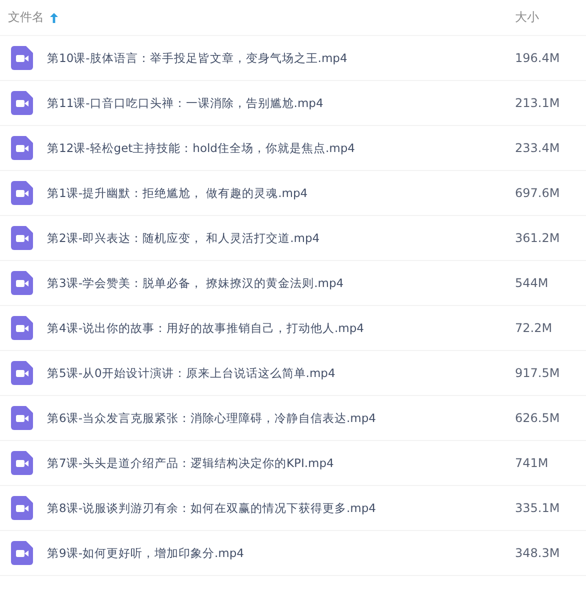 The image size is (586, 591). I want to click on file-size: 196.4M, so click(537, 58).